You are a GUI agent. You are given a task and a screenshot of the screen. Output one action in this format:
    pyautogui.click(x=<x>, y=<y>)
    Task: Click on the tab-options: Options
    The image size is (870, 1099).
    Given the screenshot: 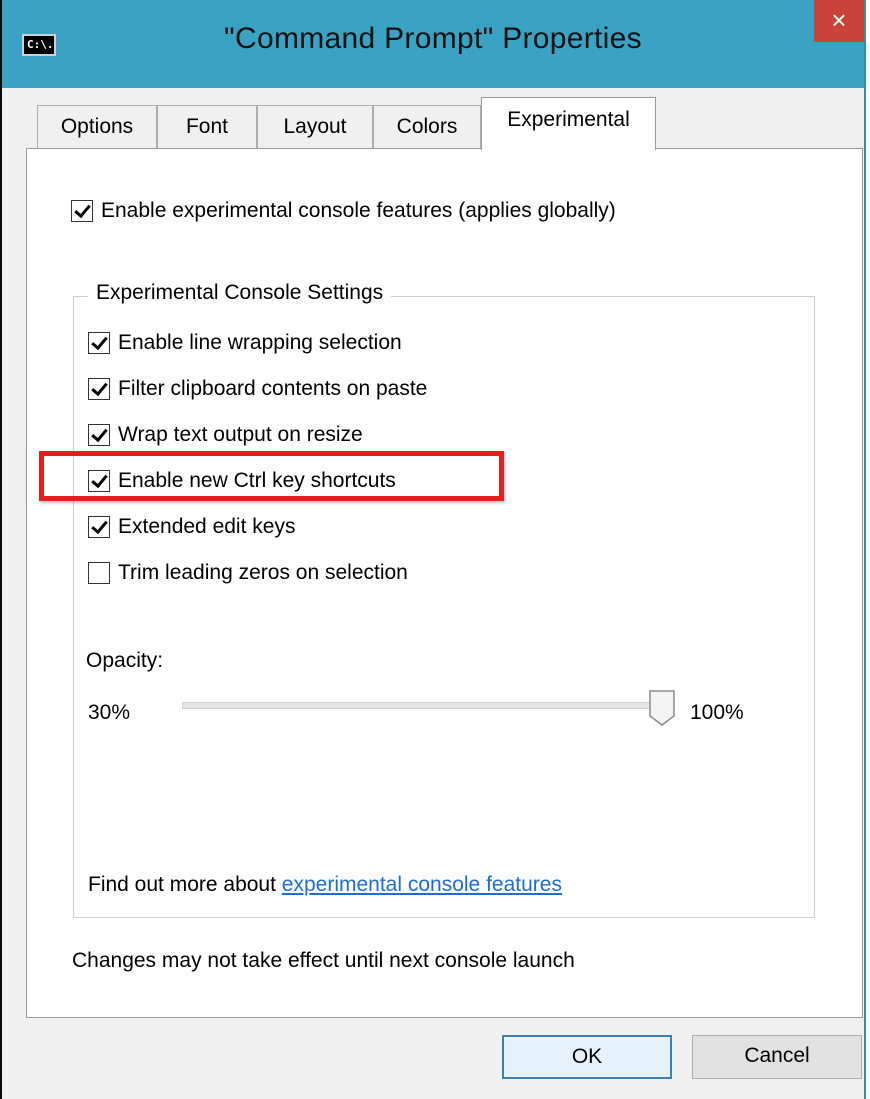 What is the action you would take?
    pyautogui.click(x=97, y=126)
    